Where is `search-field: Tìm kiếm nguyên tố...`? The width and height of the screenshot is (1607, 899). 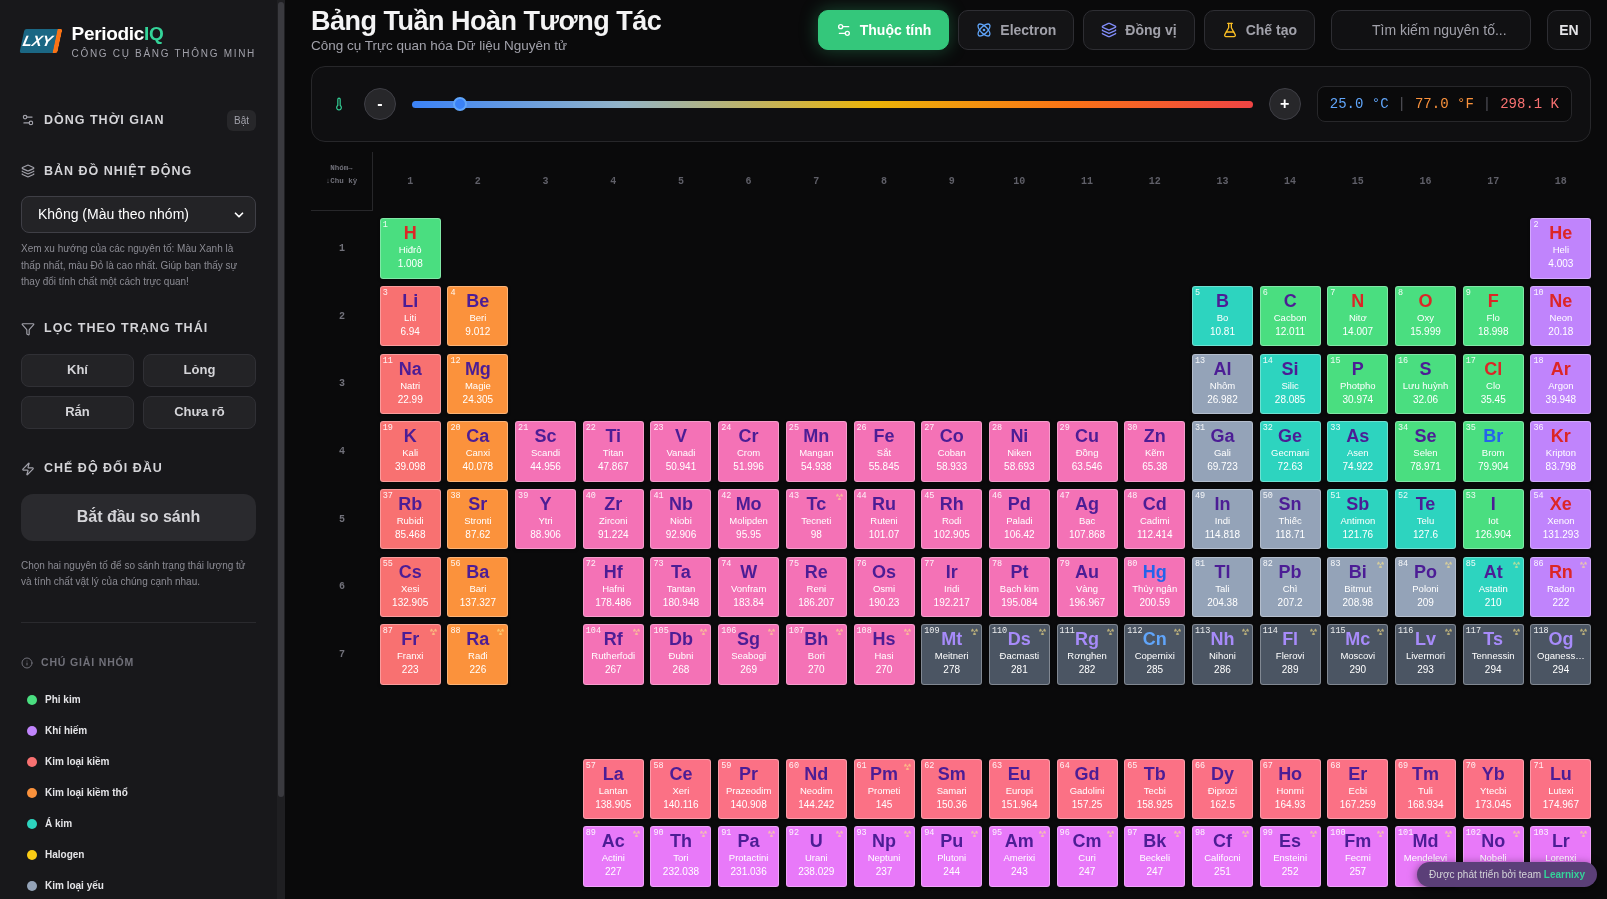 search-field: Tìm kiếm nguyên tố... is located at coordinates (1431, 30).